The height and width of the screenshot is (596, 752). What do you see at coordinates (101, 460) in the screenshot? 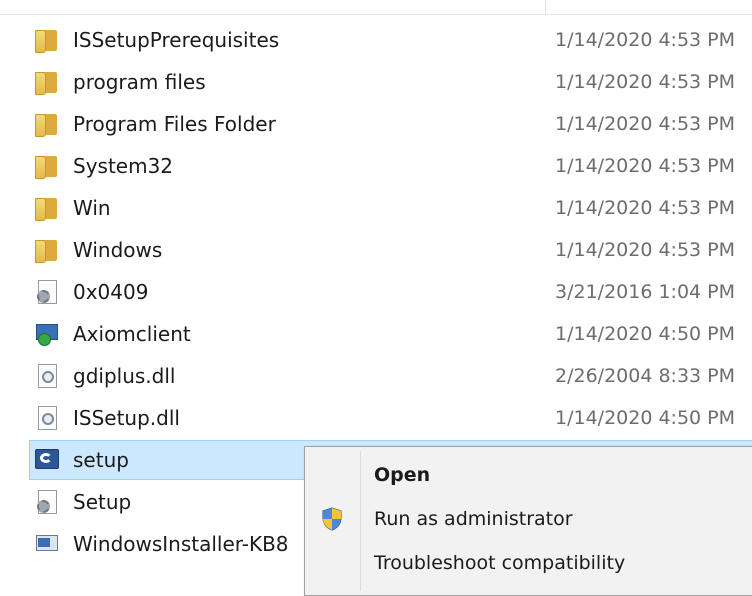
I see `file-name: setup` at bounding box center [101, 460].